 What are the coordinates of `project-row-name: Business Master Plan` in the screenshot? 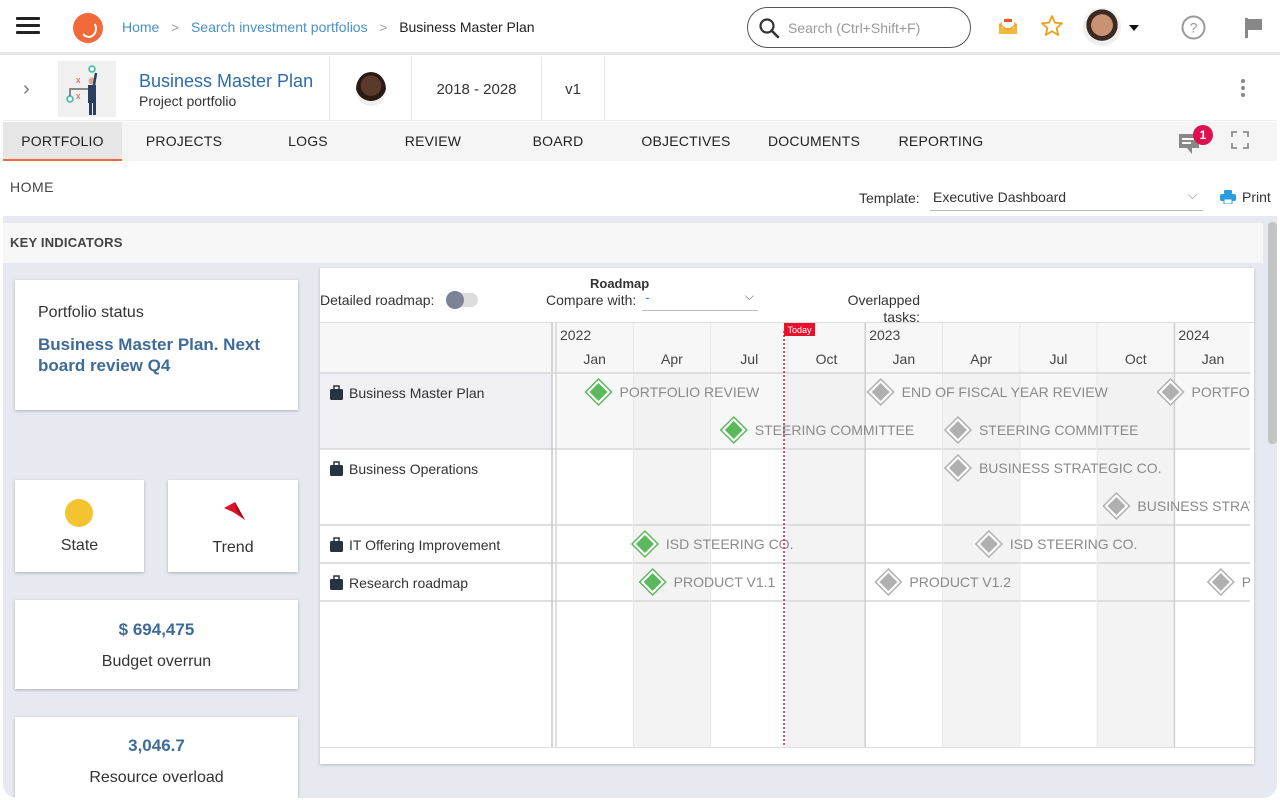 It's located at (416, 393).